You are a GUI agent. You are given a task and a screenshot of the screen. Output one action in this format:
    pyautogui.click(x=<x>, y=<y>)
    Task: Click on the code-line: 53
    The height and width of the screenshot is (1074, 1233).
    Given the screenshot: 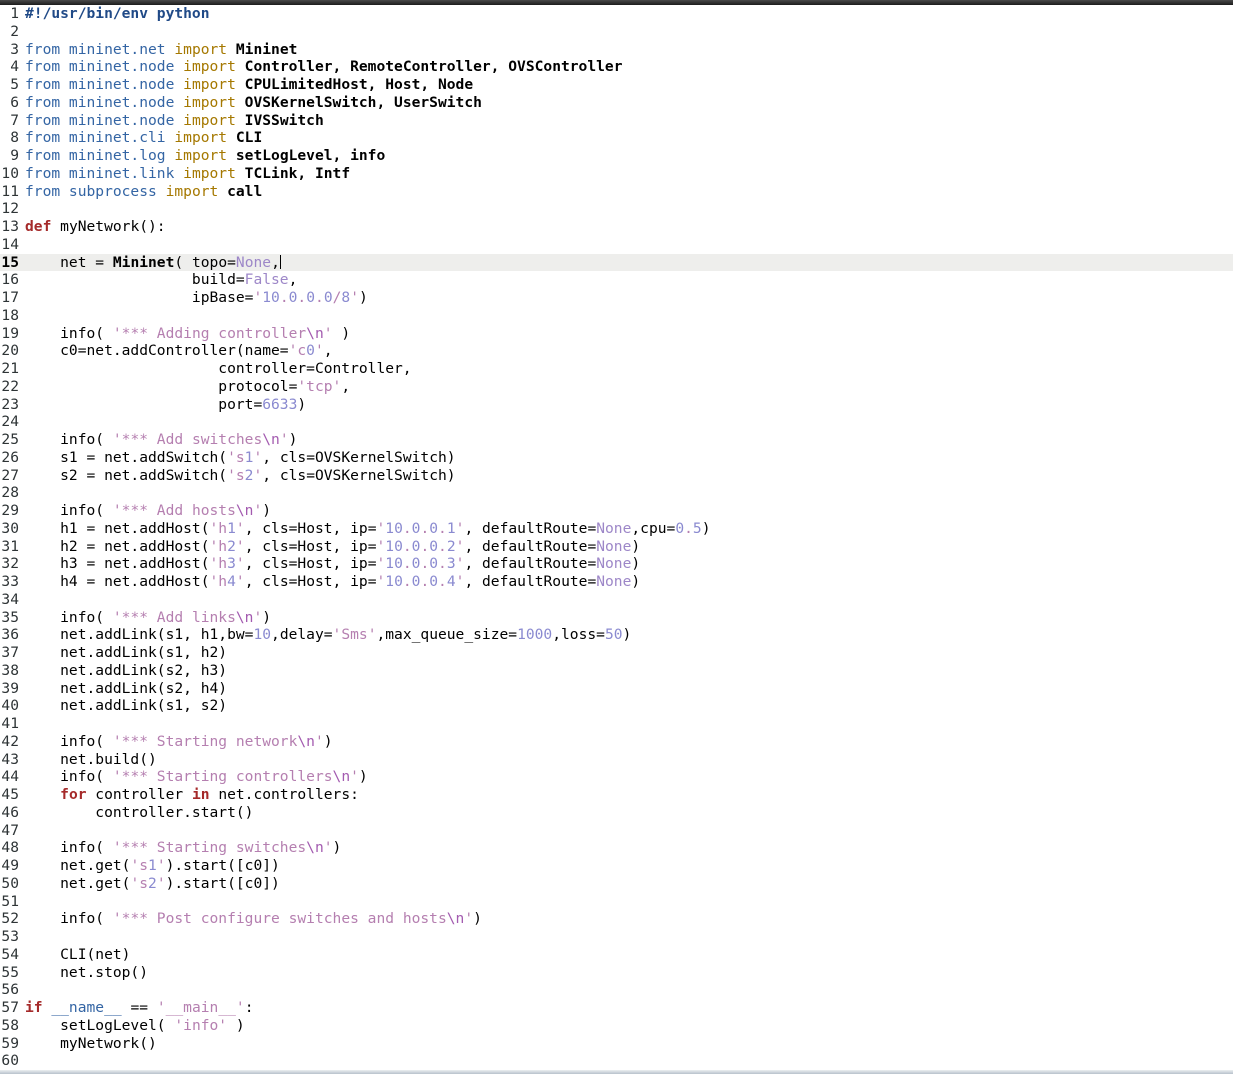 What is the action you would take?
    pyautogui.click(x=616, y=937)
    